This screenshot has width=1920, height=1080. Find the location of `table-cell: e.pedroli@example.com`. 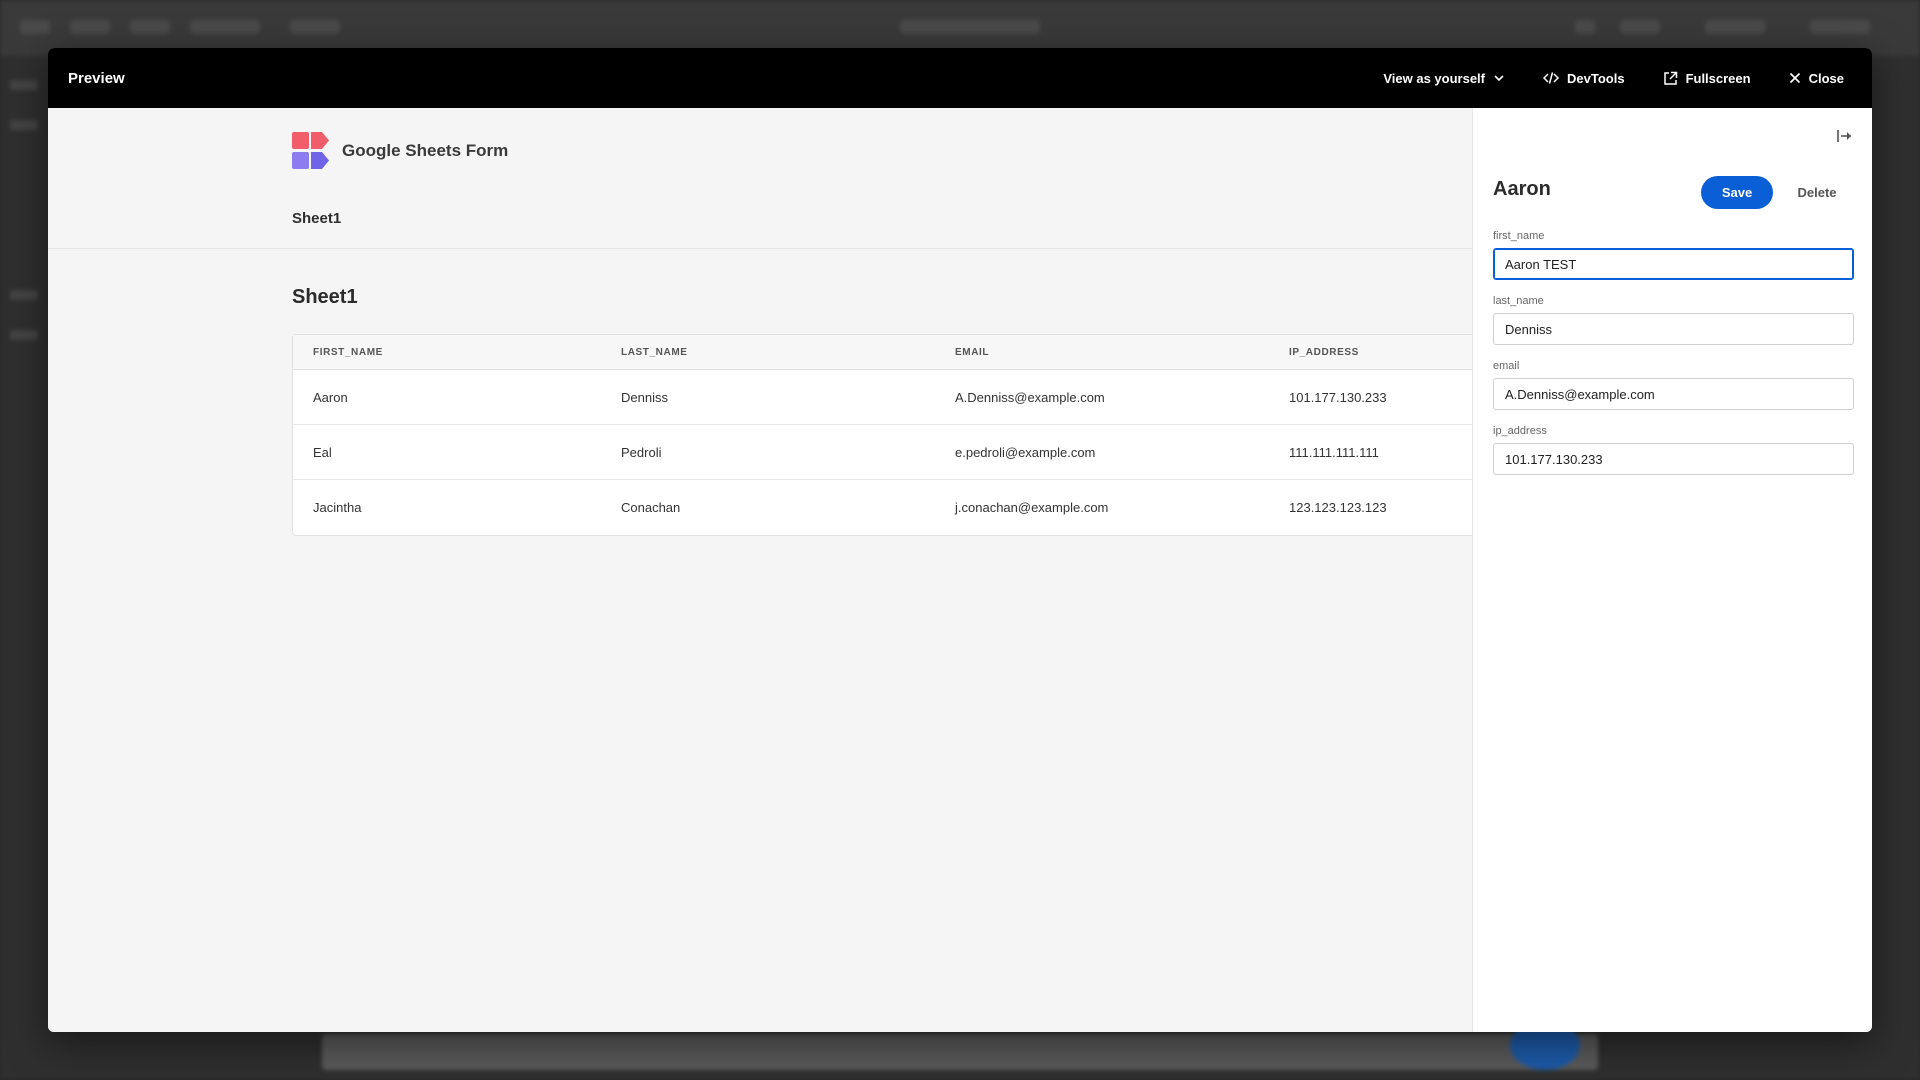

table-cell: e.pedroli@example.com is located at coordinates (1025, 452).